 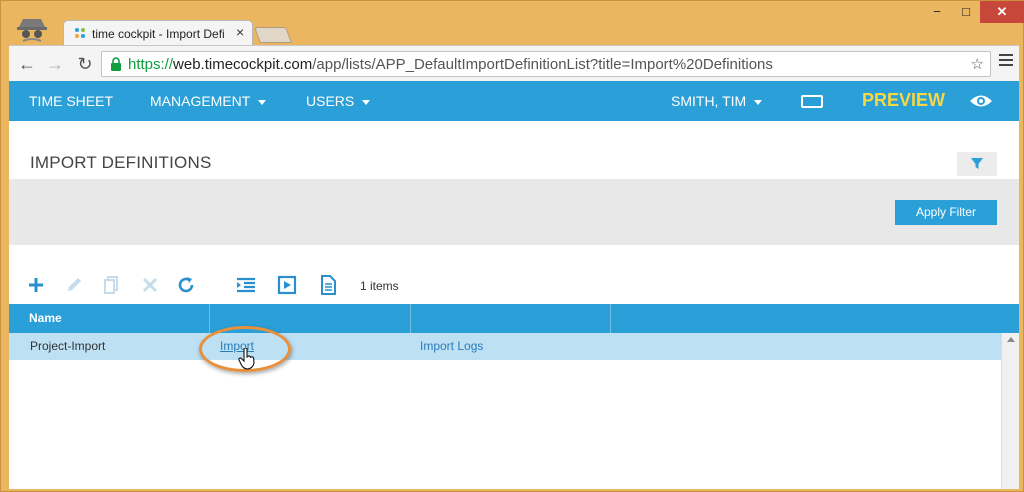 I want to click on refresh-icon, so click(x=186, y=285).